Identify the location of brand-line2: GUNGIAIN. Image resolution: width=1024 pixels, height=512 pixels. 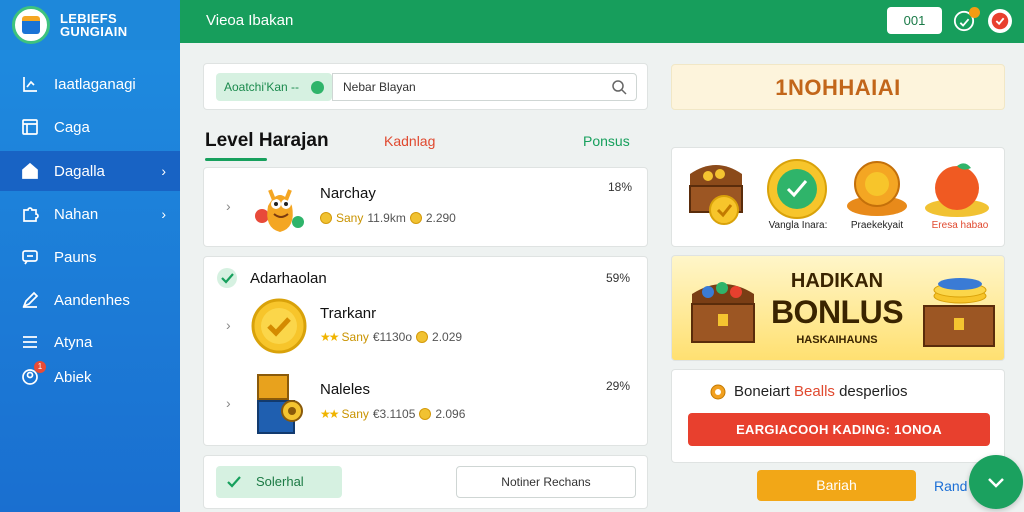
(94, 31).